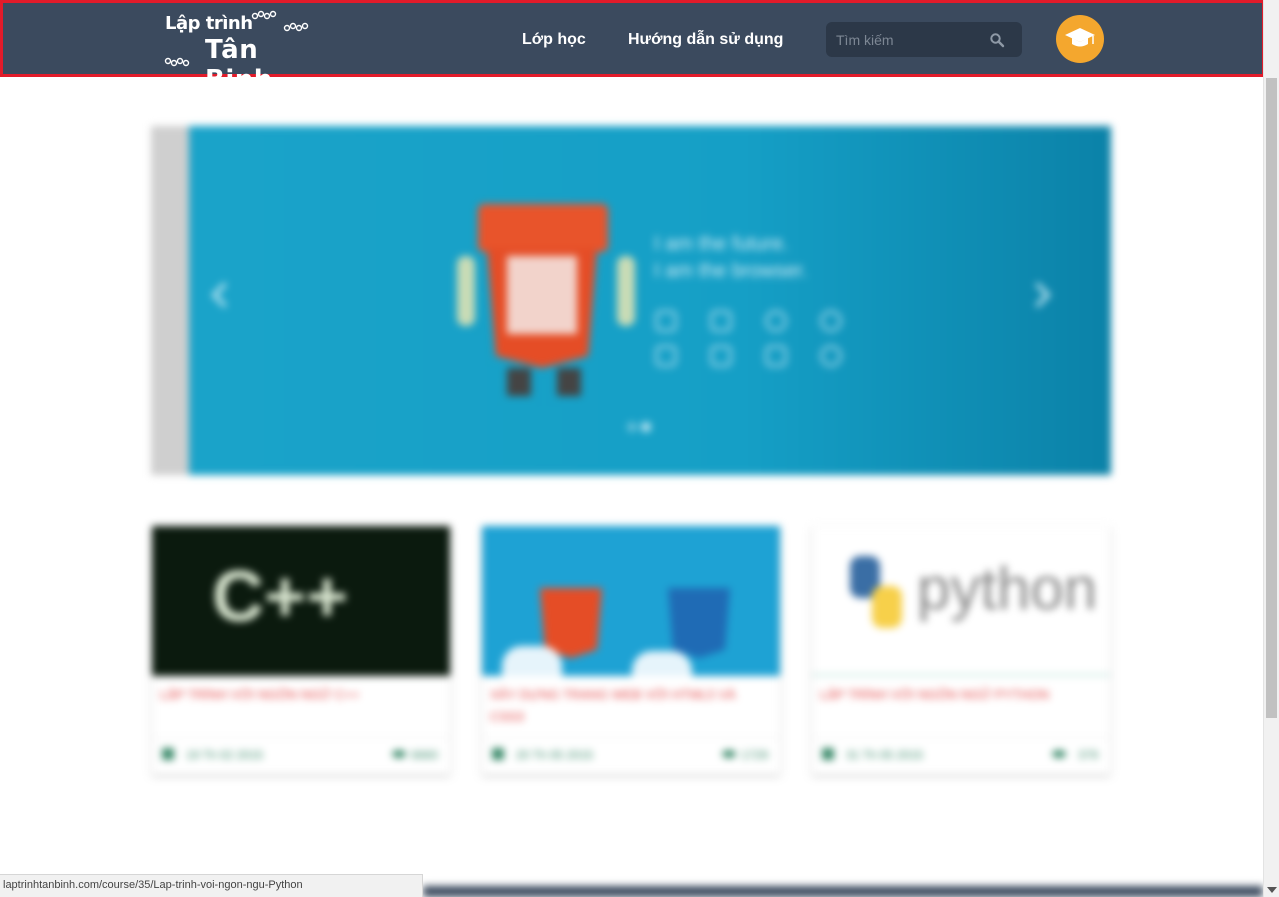 This screenshot has height=897, width=1279. What do you see at coordinates (300, 695) in the screenshot?
I see `course-title: LẬP TRÌNH VỚI NGÔN NGỮ C++` at bounding box center [300, 695].